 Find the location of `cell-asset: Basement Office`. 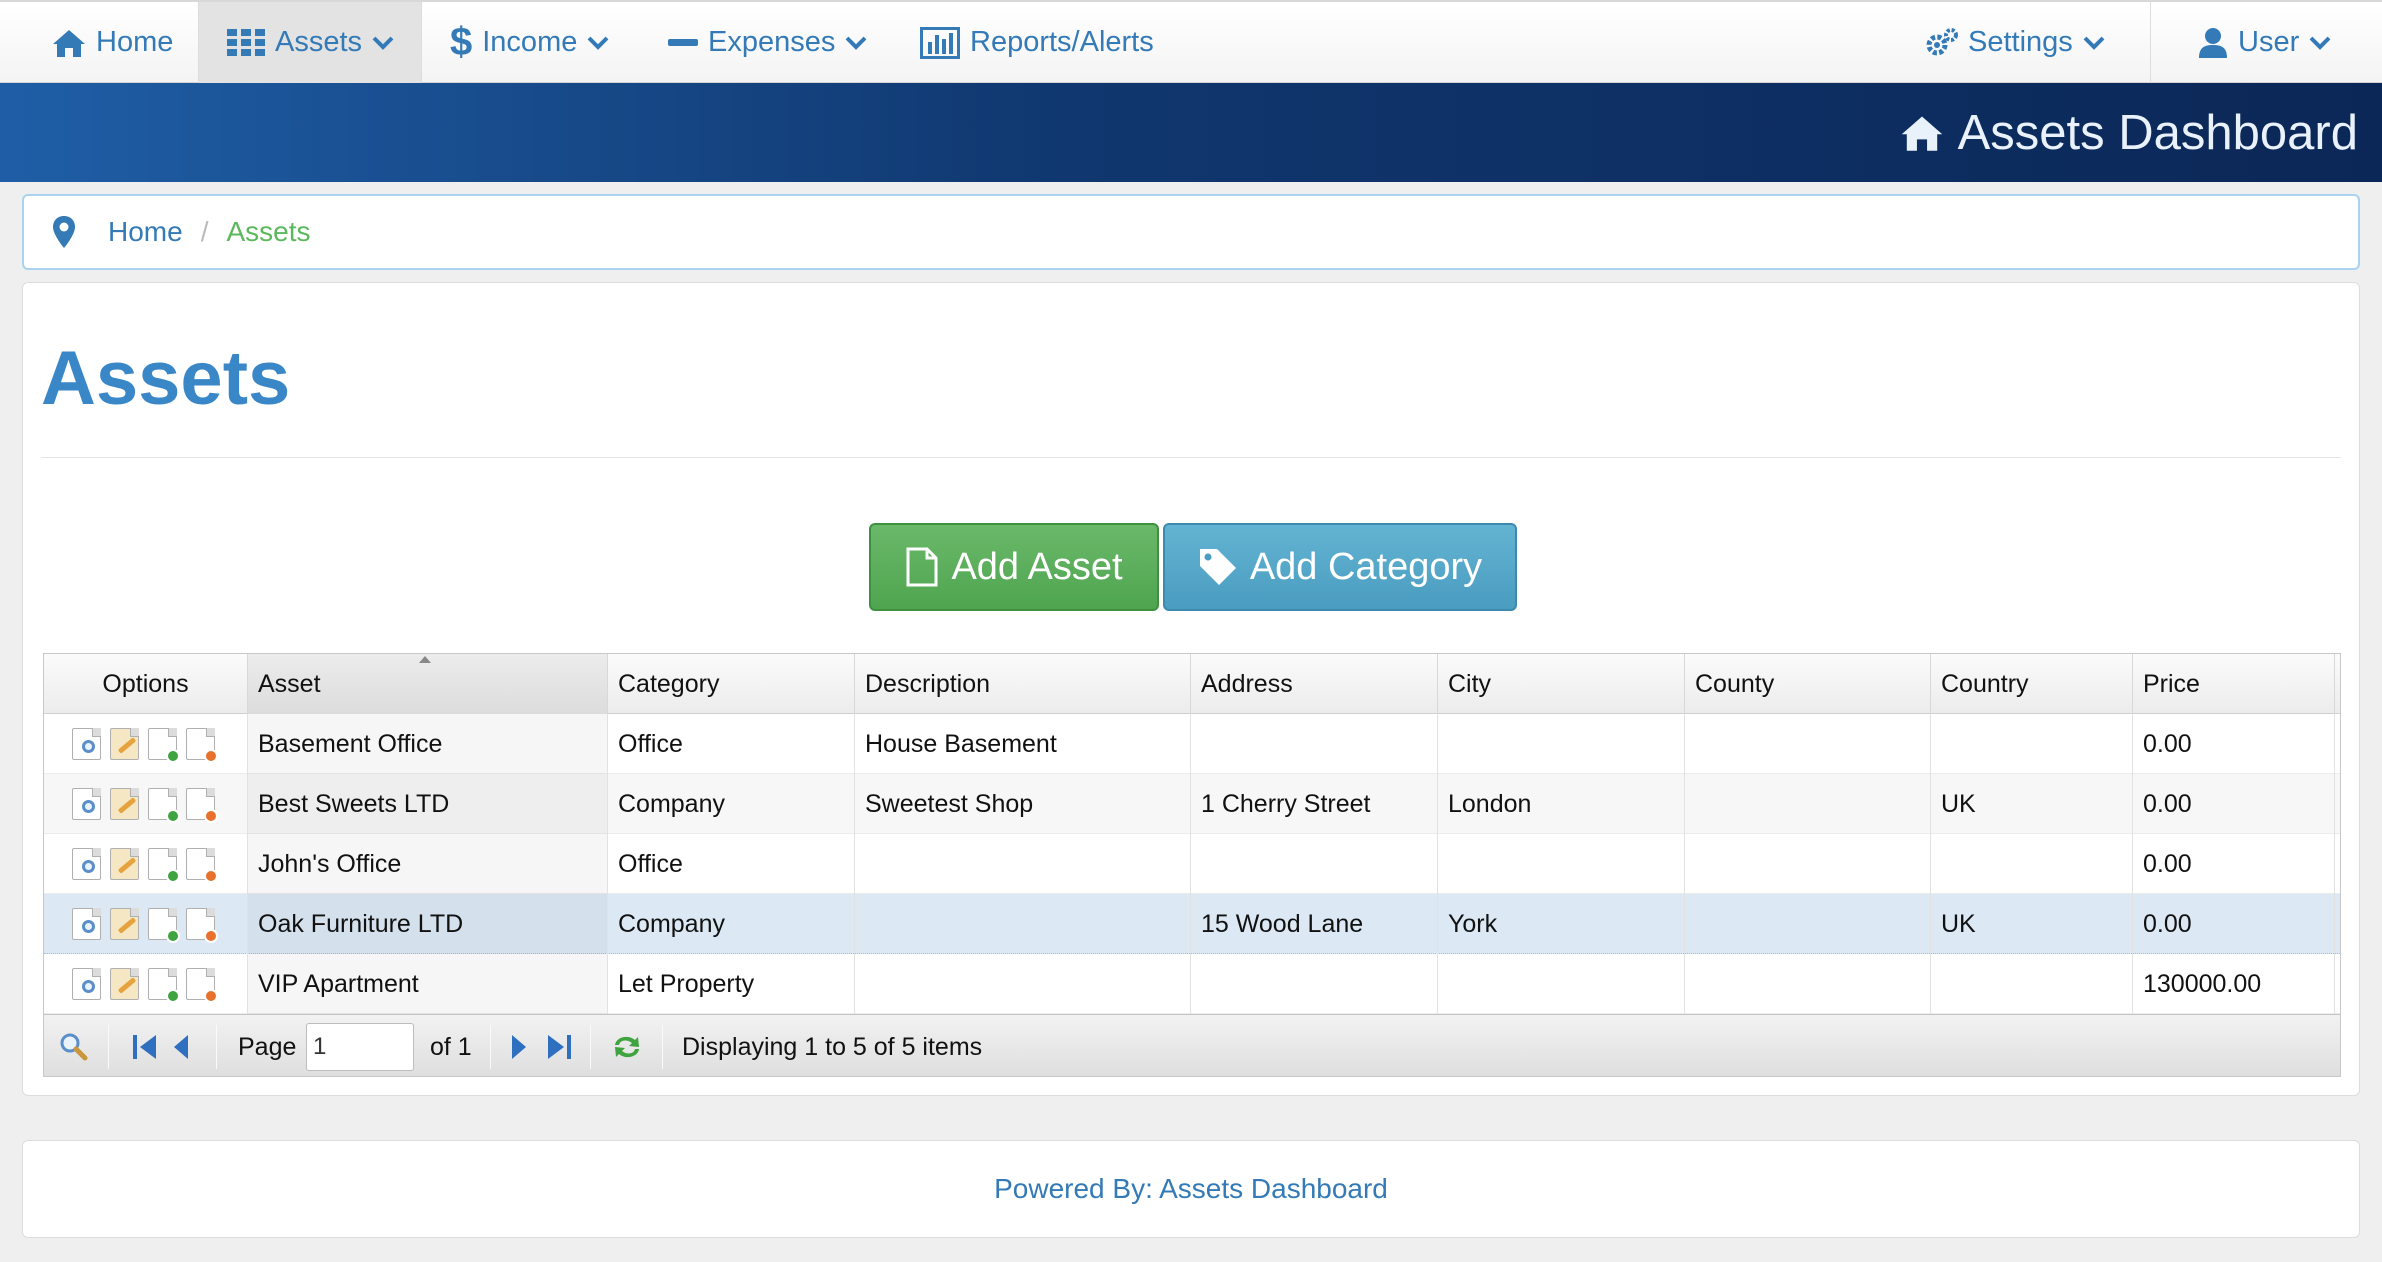

cell-asset: Basement Office is located at coordinates (428, 744).